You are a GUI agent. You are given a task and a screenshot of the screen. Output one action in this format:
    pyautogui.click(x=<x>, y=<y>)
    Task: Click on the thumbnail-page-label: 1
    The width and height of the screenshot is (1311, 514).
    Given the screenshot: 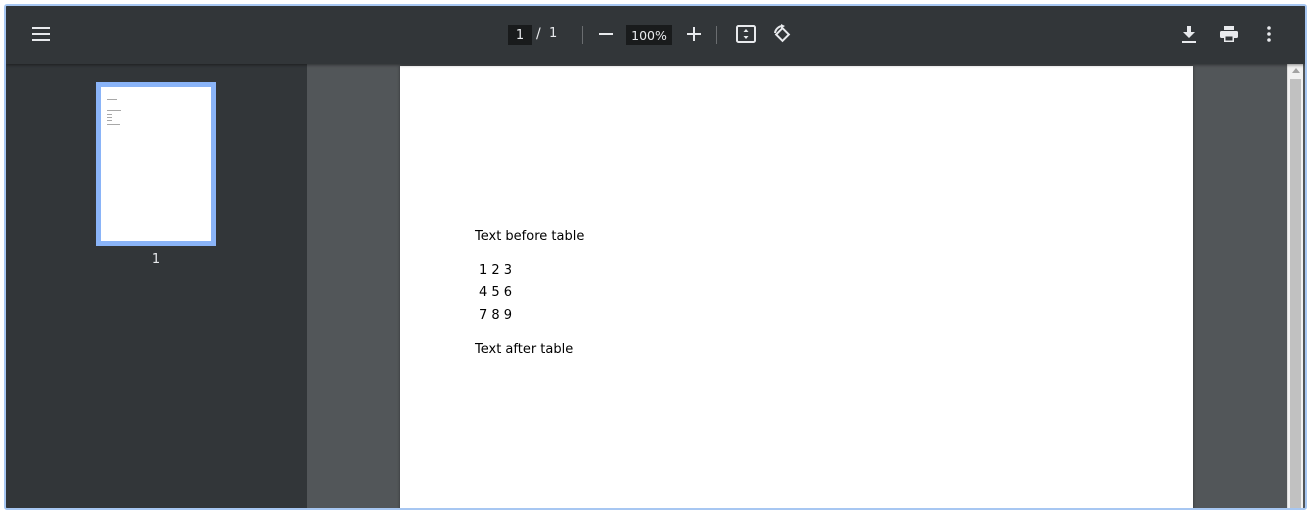 What is the action you would take?
    pyautogui.click(x=156, y=259)
    